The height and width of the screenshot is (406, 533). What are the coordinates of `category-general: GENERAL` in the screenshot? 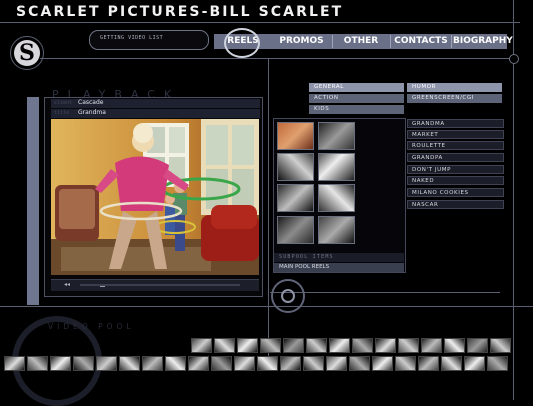 It's located at (356, 87).